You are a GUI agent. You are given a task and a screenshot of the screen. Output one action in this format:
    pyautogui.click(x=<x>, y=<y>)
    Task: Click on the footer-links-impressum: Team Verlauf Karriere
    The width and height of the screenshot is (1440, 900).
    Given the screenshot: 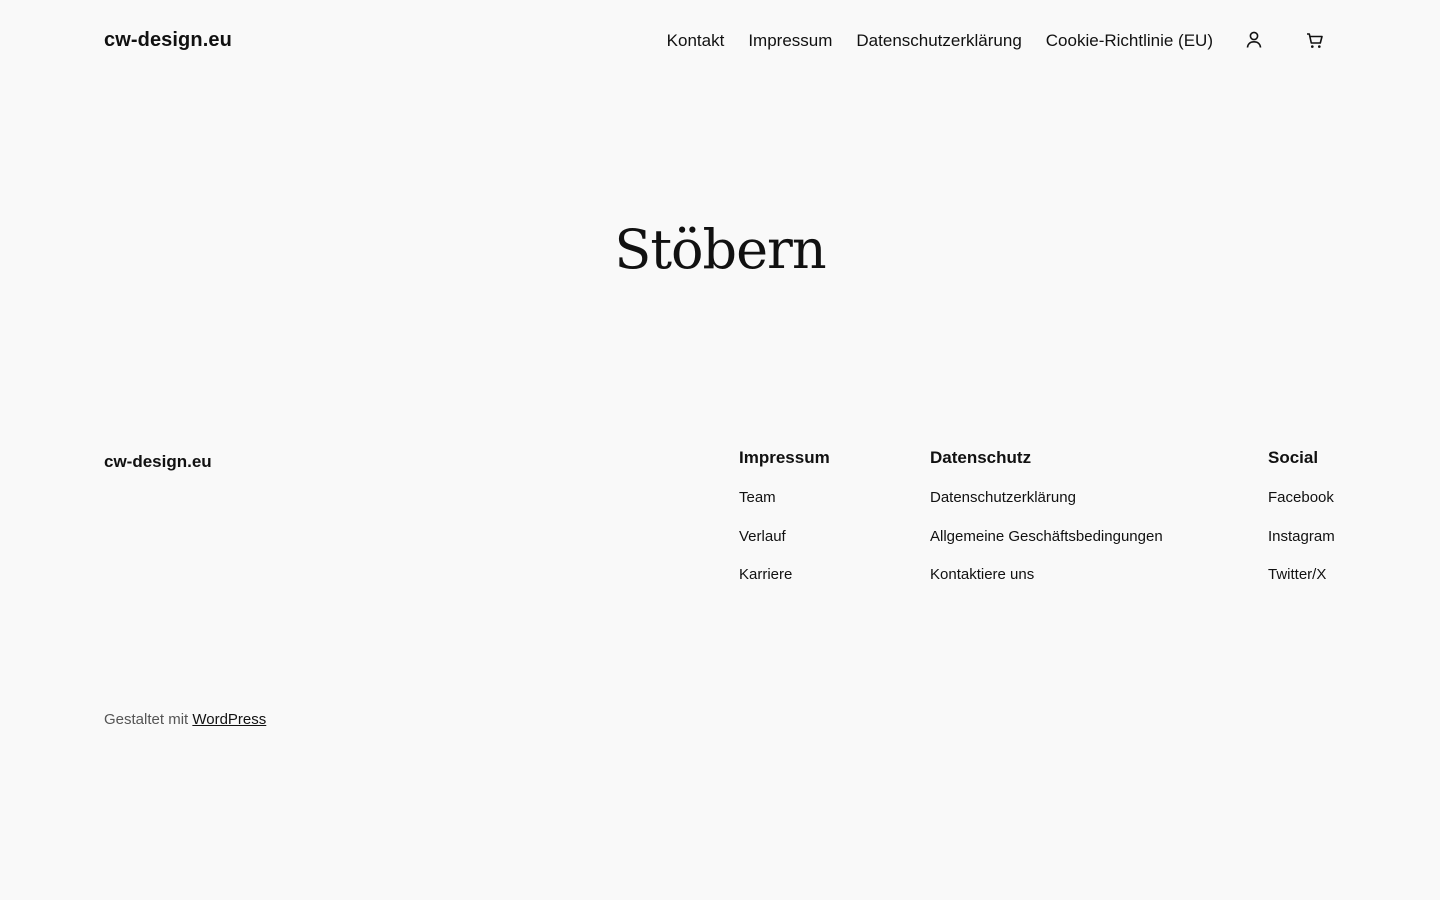 What is the action you would take?
    pyautogui.click(x=784, y=545)
    